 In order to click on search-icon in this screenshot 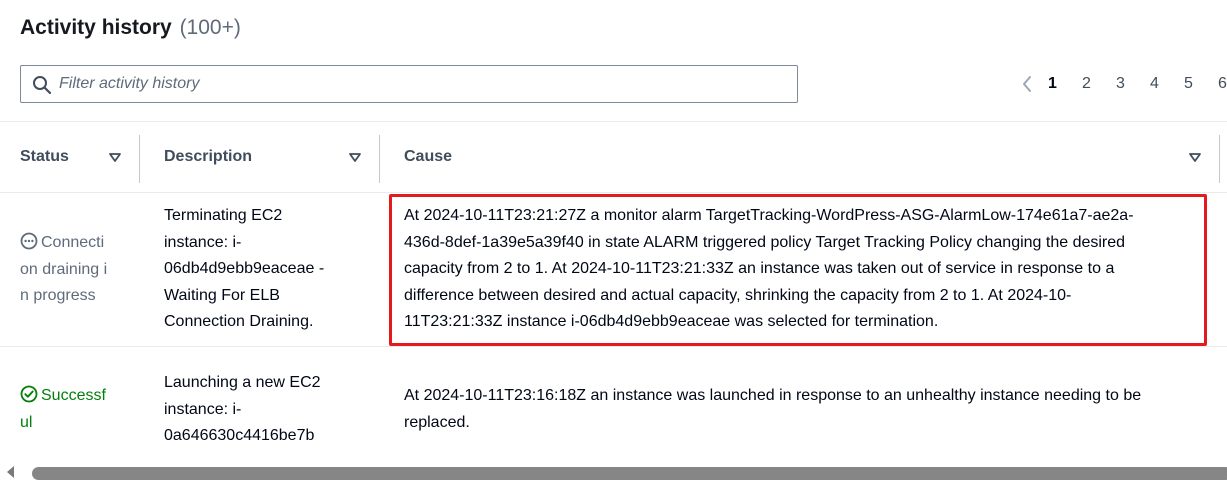, I will do `click(42, 85)`.